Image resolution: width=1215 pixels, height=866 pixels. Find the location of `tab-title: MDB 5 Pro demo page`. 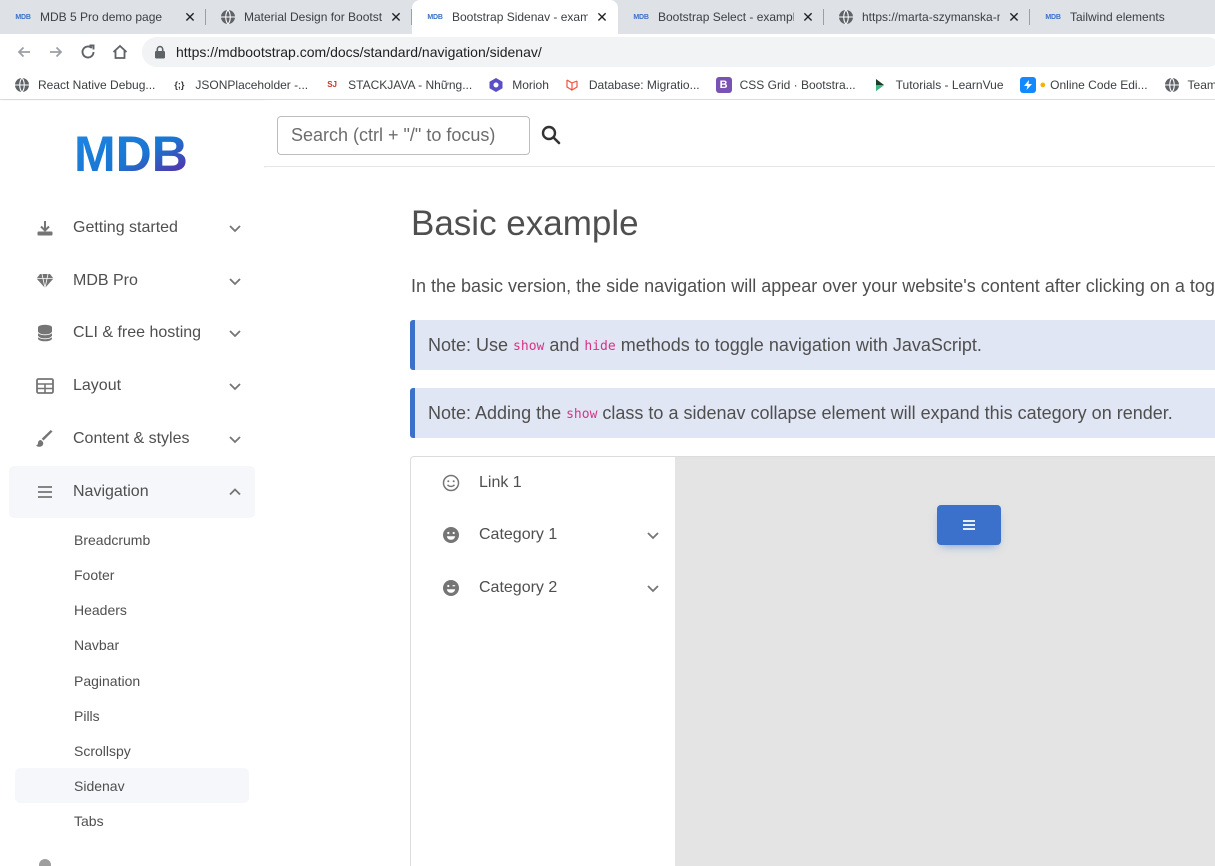

tab-title: MDB 5 Pro demo page is located at coordinates (101, 17).